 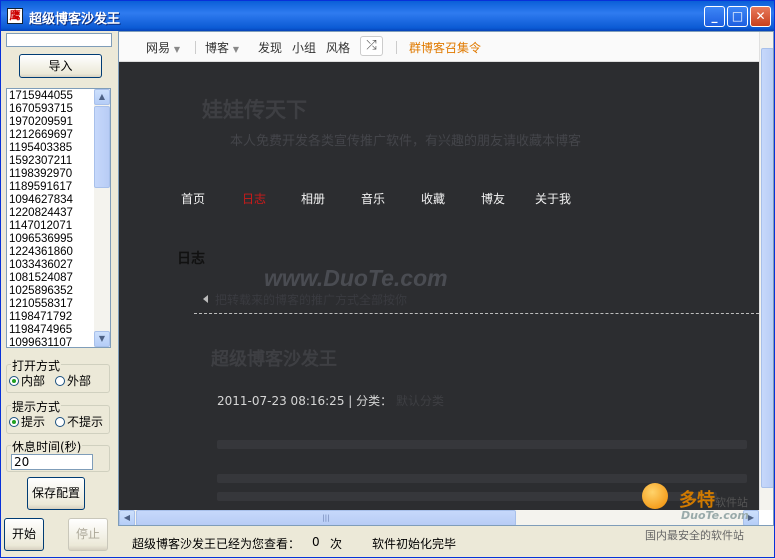 I want to click on nav-recruit-link: 群博客召集令, so click(x=445, y=47).